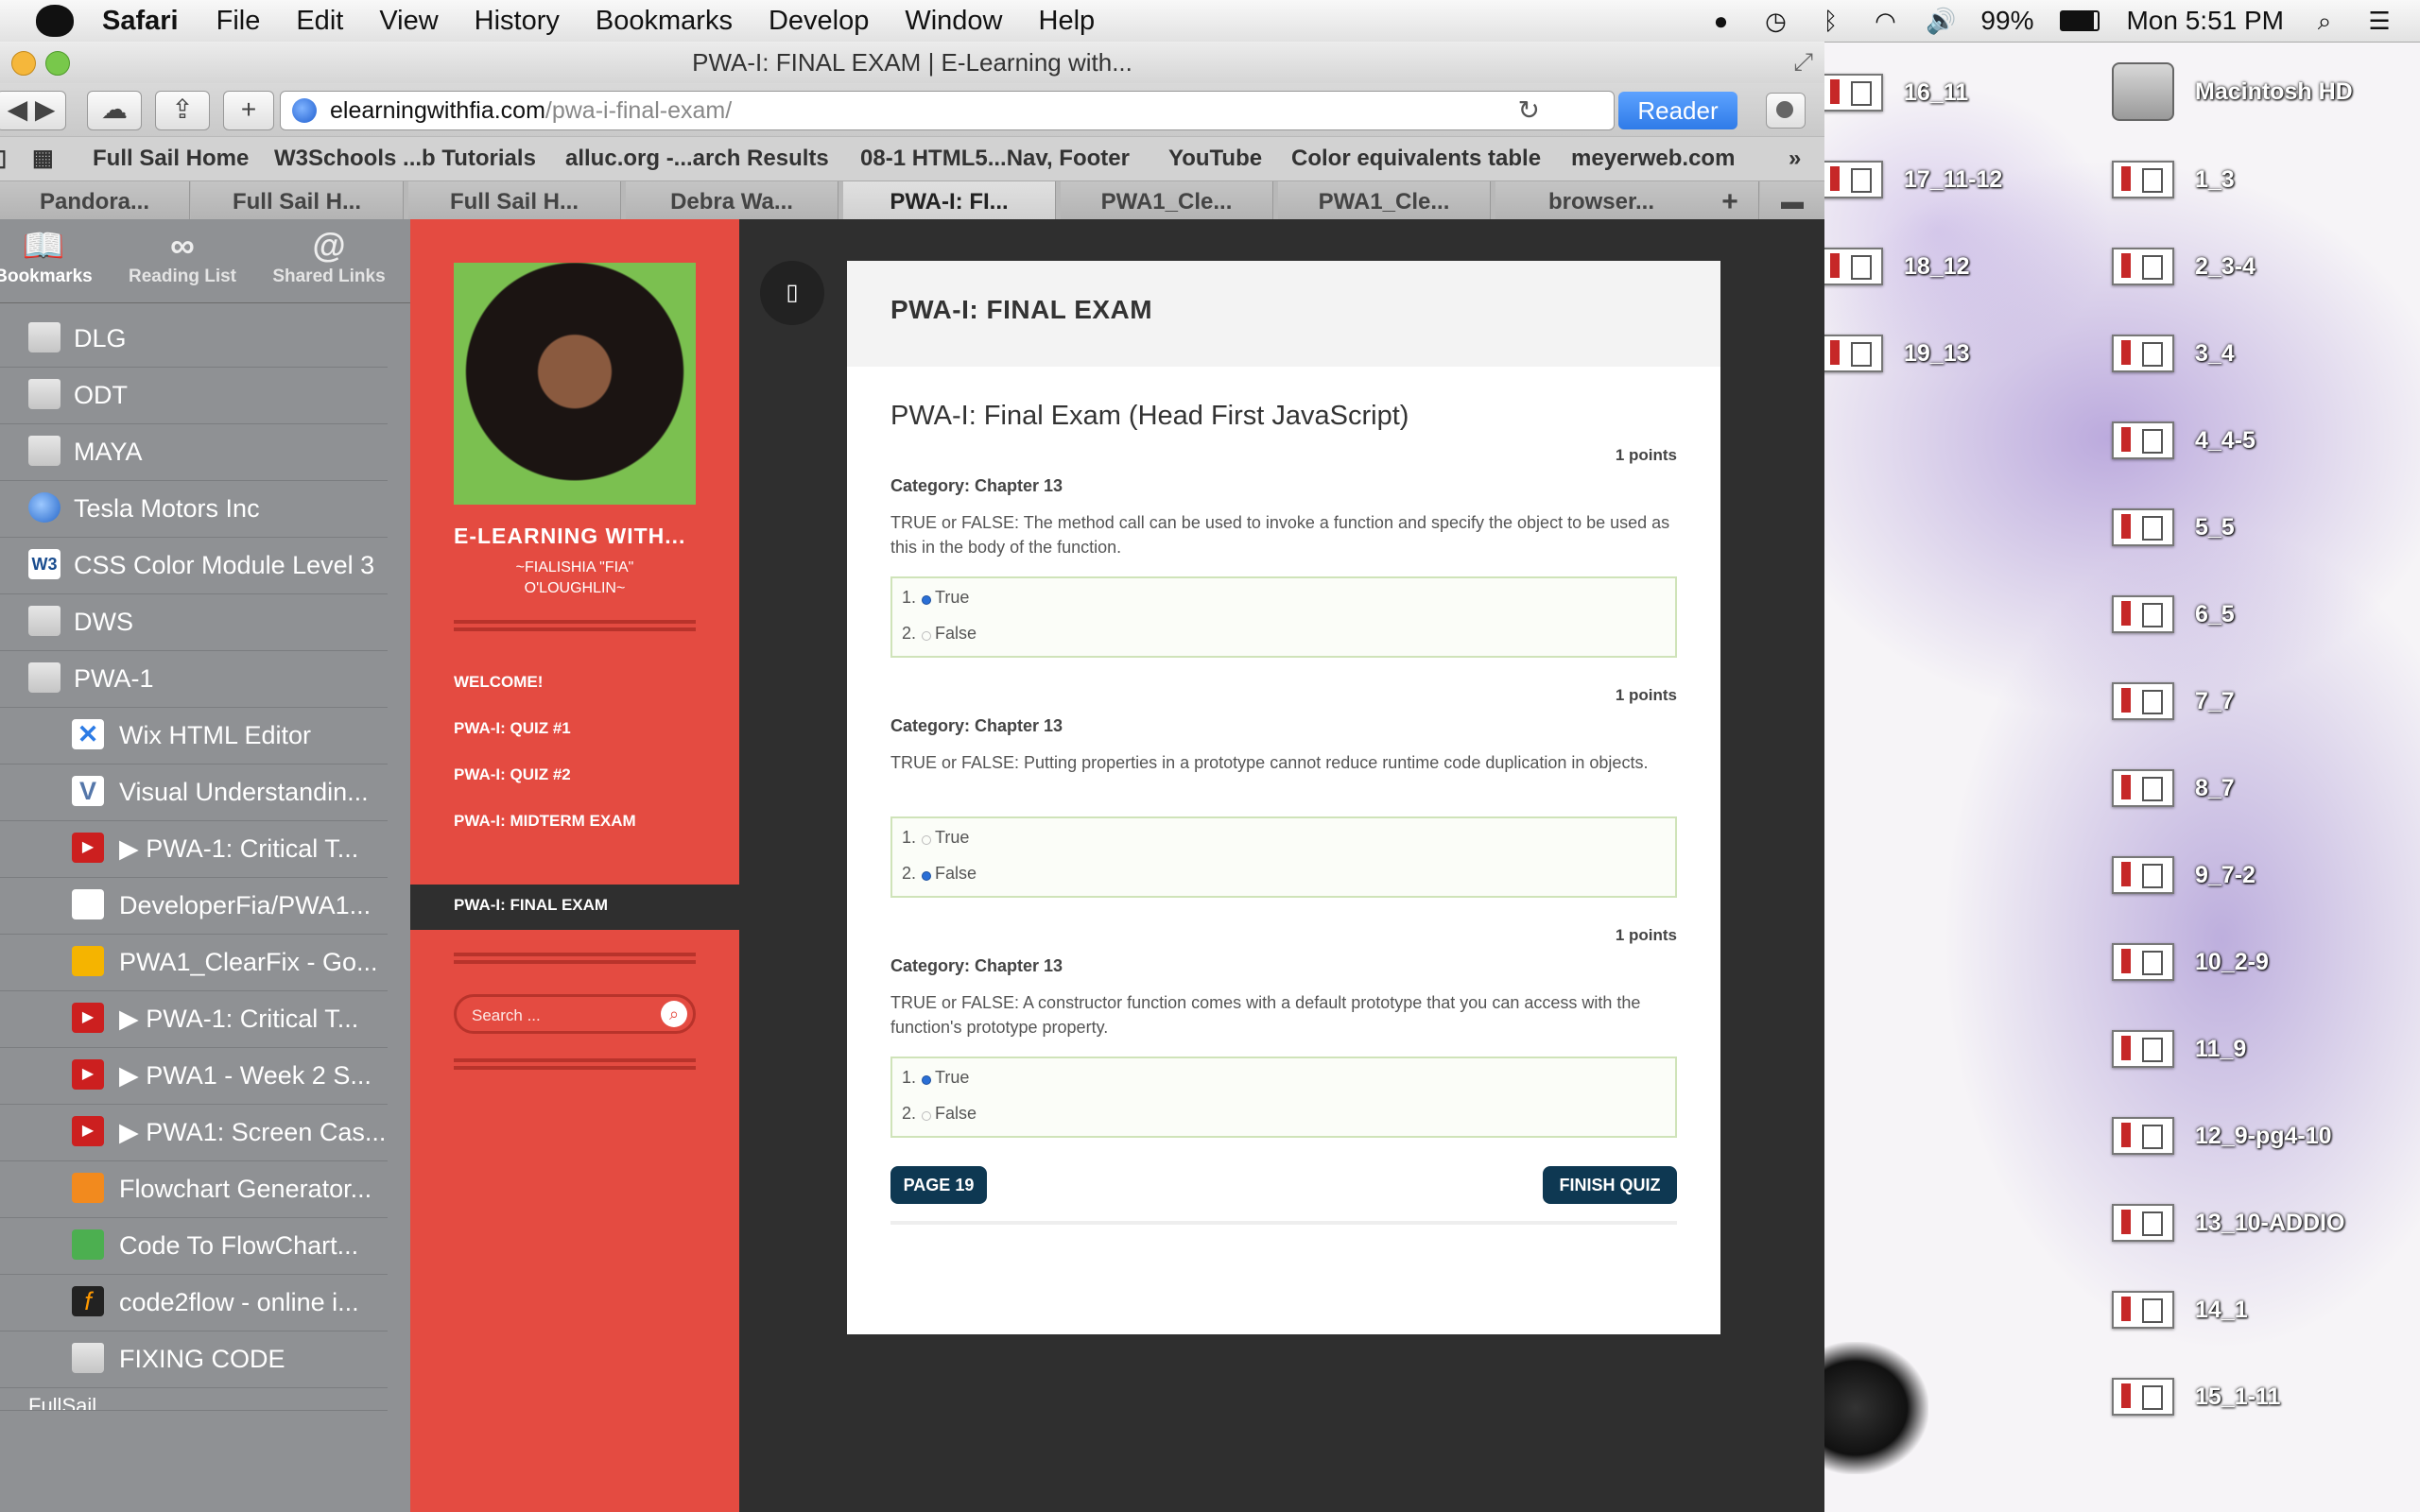 The image size is (2420, 1512). Describe the element at coordinates (249, 110) in the screenshot. I see `new-tab-icon: +` at that location.